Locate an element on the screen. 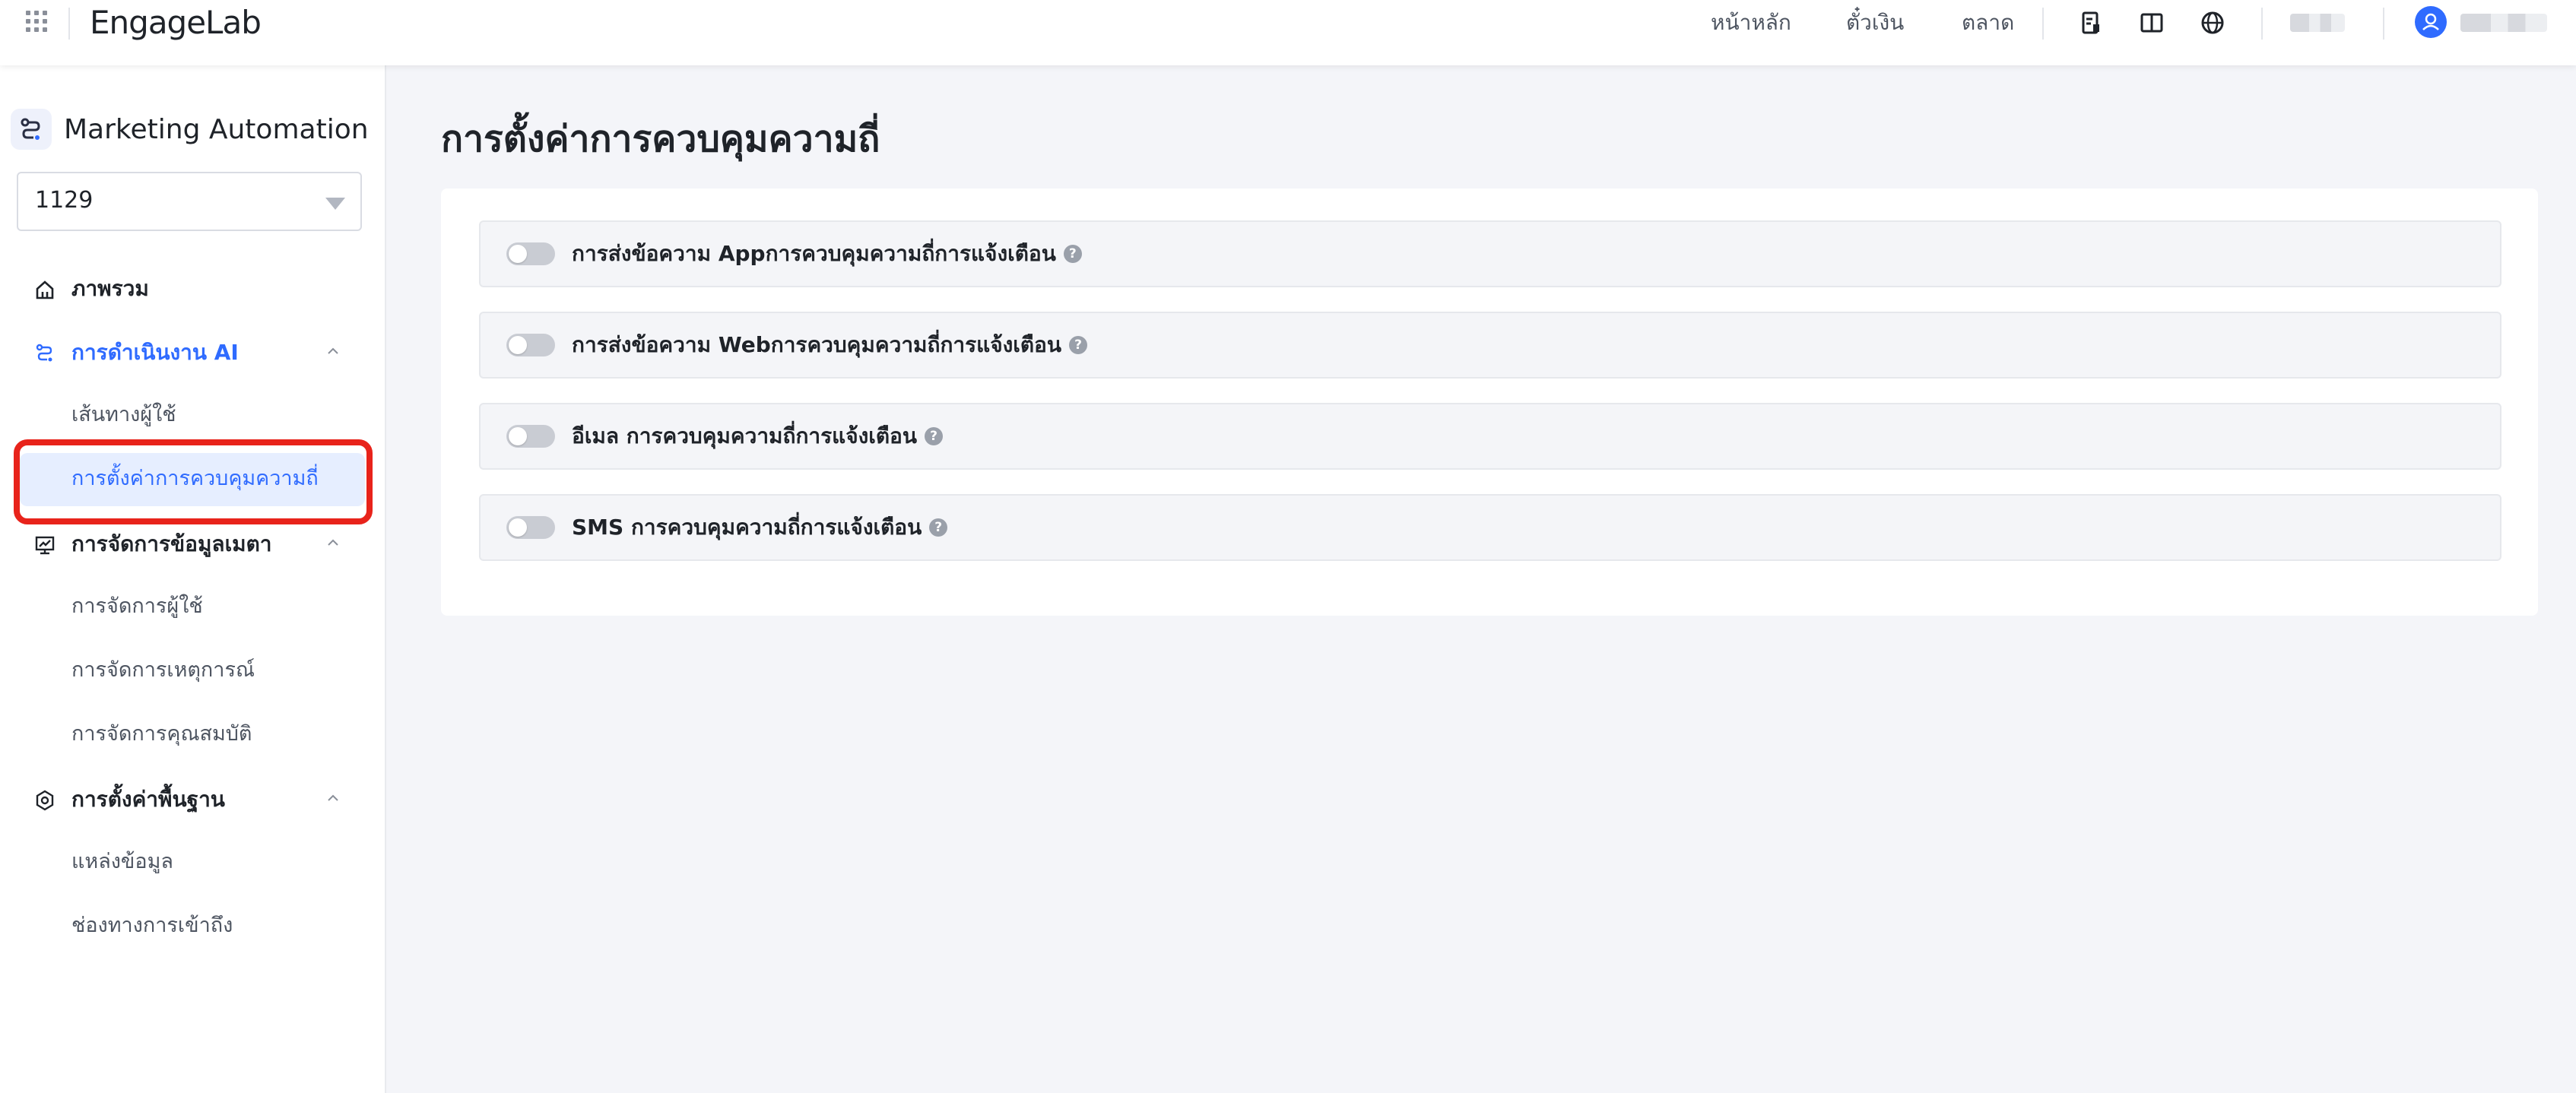 This screenshot has height=1093, width=2576. setting-label: SMS การควบคุมความถี่การแจ้งเตือน ? is located at coordinates (760, 527).